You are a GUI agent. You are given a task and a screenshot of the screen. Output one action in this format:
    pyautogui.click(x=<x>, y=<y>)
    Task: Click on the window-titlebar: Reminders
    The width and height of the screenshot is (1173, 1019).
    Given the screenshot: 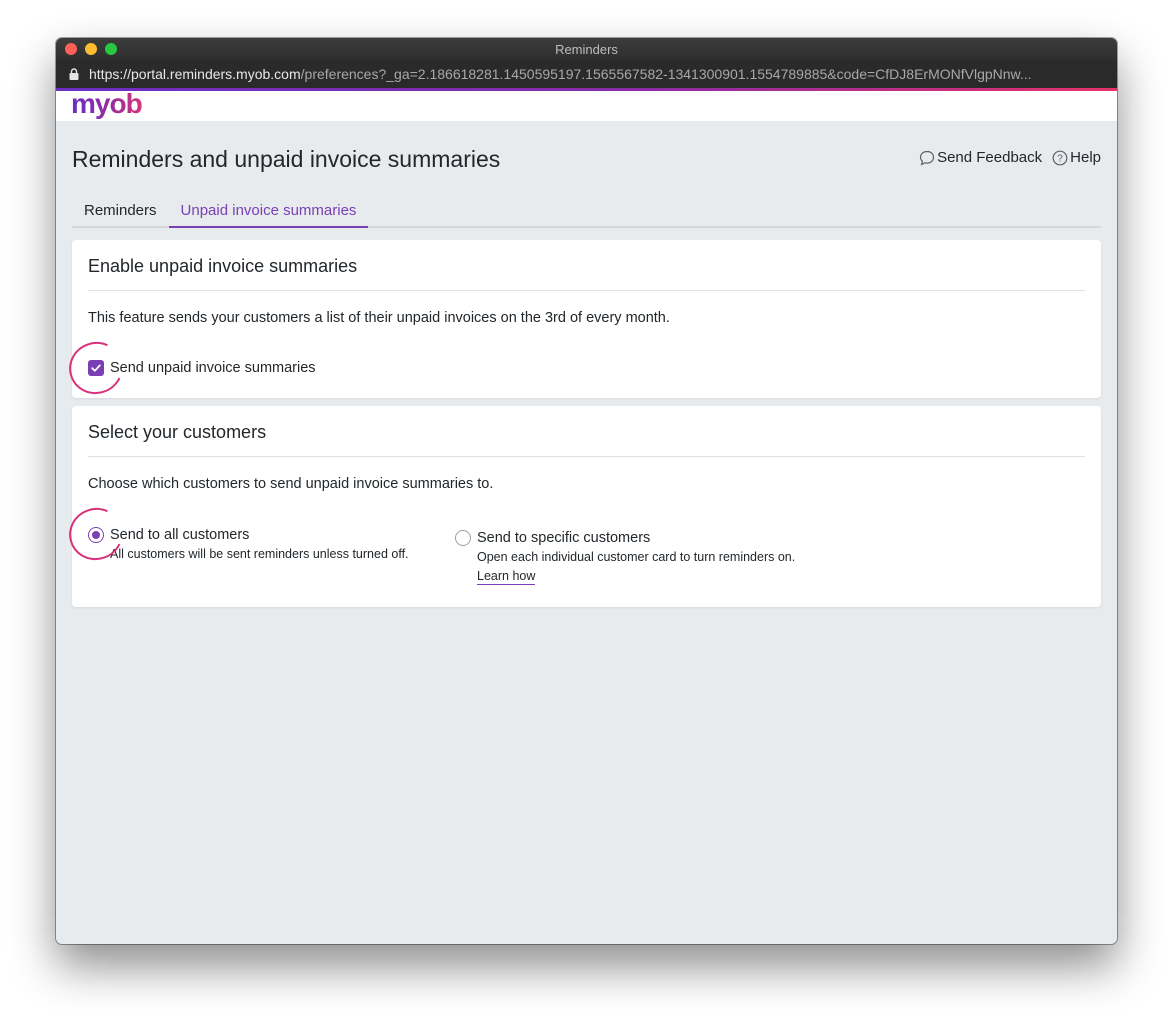 What is the action you would take?
    pyautogui.click(x=586, y=49)
    